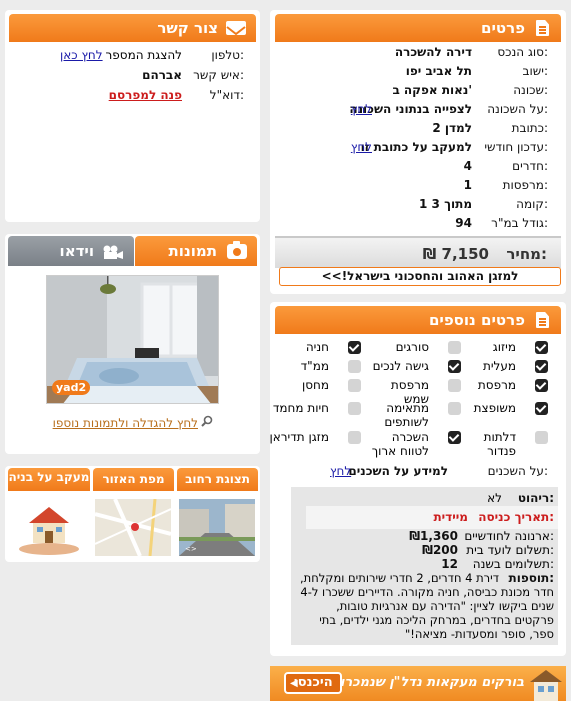 The image size is (571, 701). What do you see at coordinates (438, 71) in the screenshot?
I see `detail-value: תל אביב יפו` at bounding box center [438, 71].